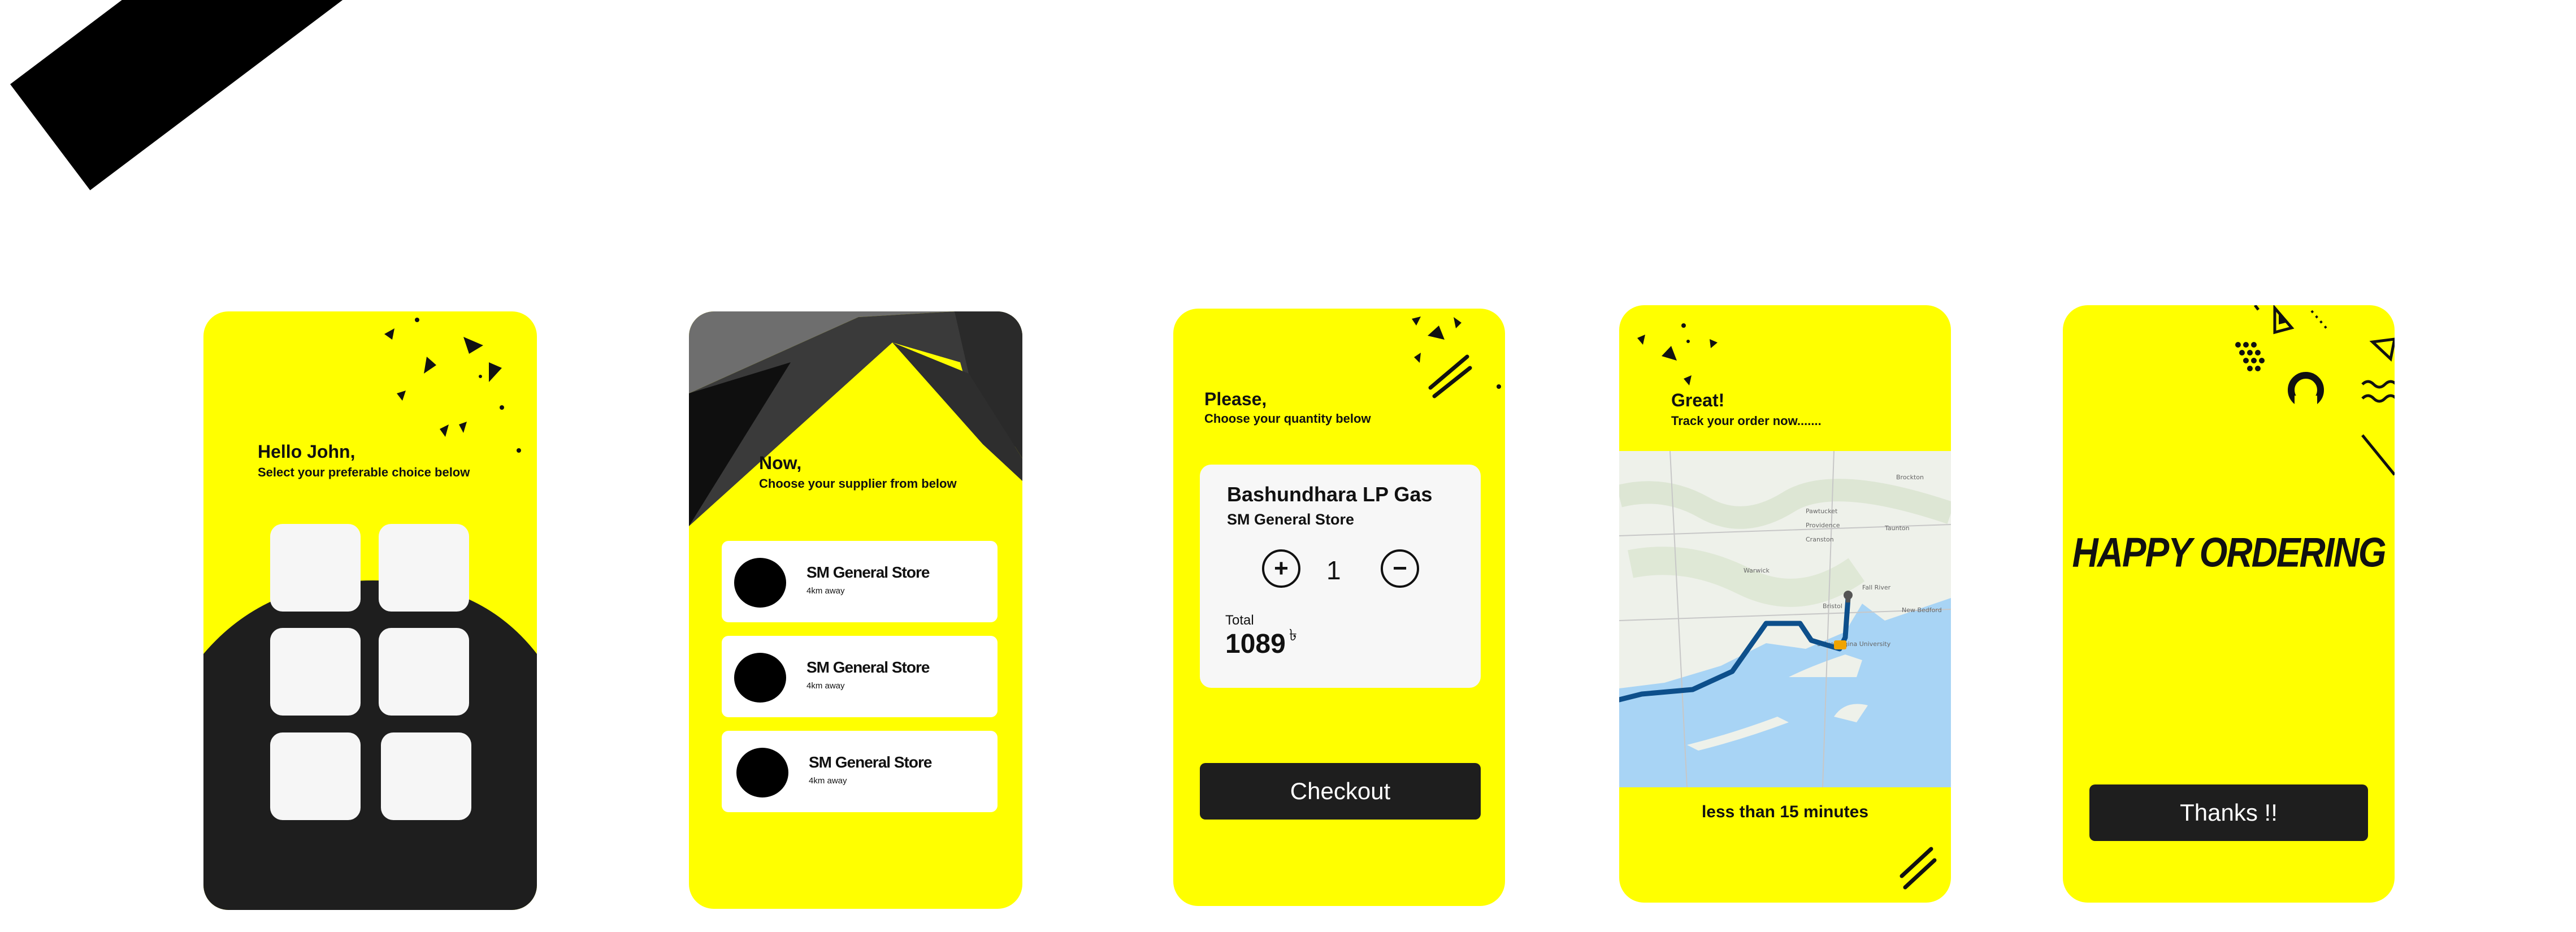 Image resolution: width=2576 pixels, height=932 pixels. Describe the element at coordinates (1840, 644) in the screenshot. I see `delivery-vehicle-icon` at that location.